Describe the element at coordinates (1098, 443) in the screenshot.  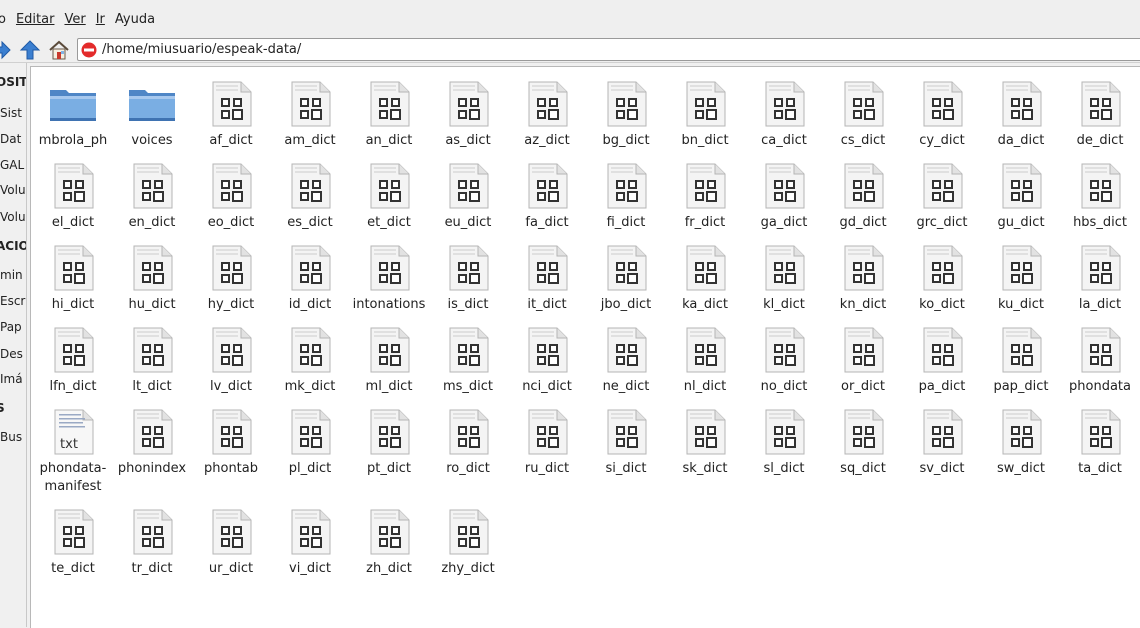
I see `file-item: ta_dict` at that location.